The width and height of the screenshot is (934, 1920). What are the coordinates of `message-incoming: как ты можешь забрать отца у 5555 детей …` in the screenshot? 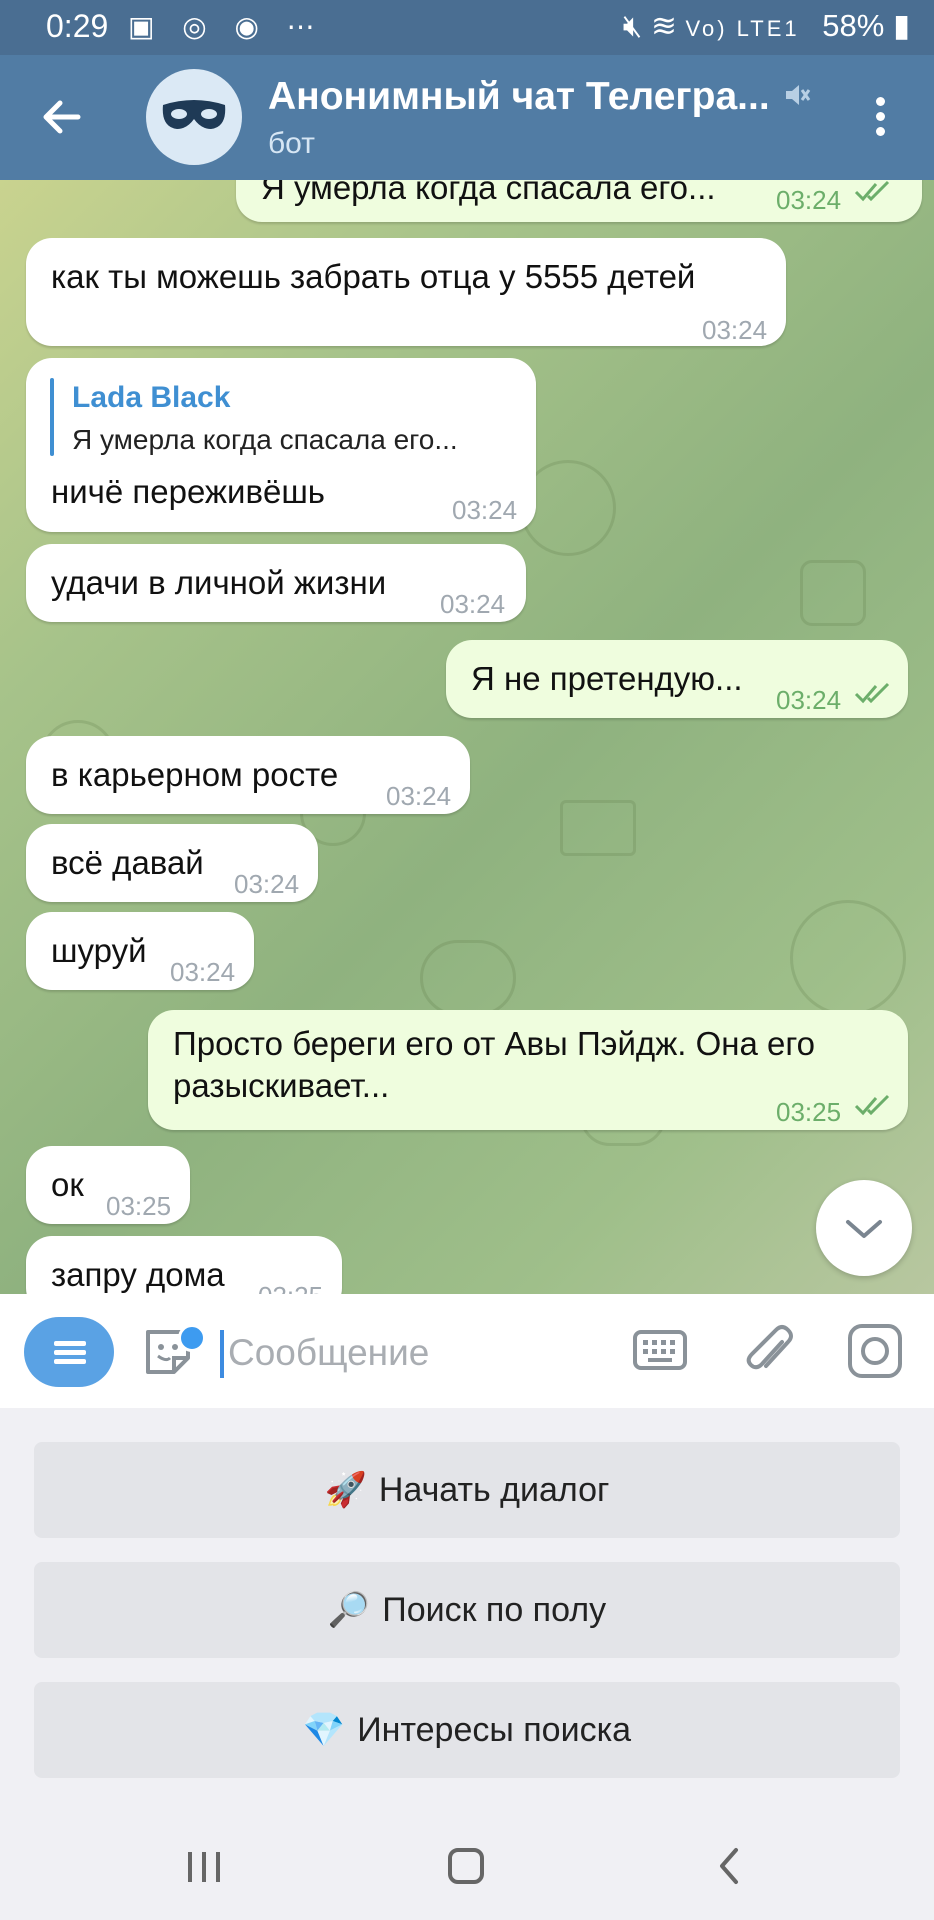 It's located at (406, 292).